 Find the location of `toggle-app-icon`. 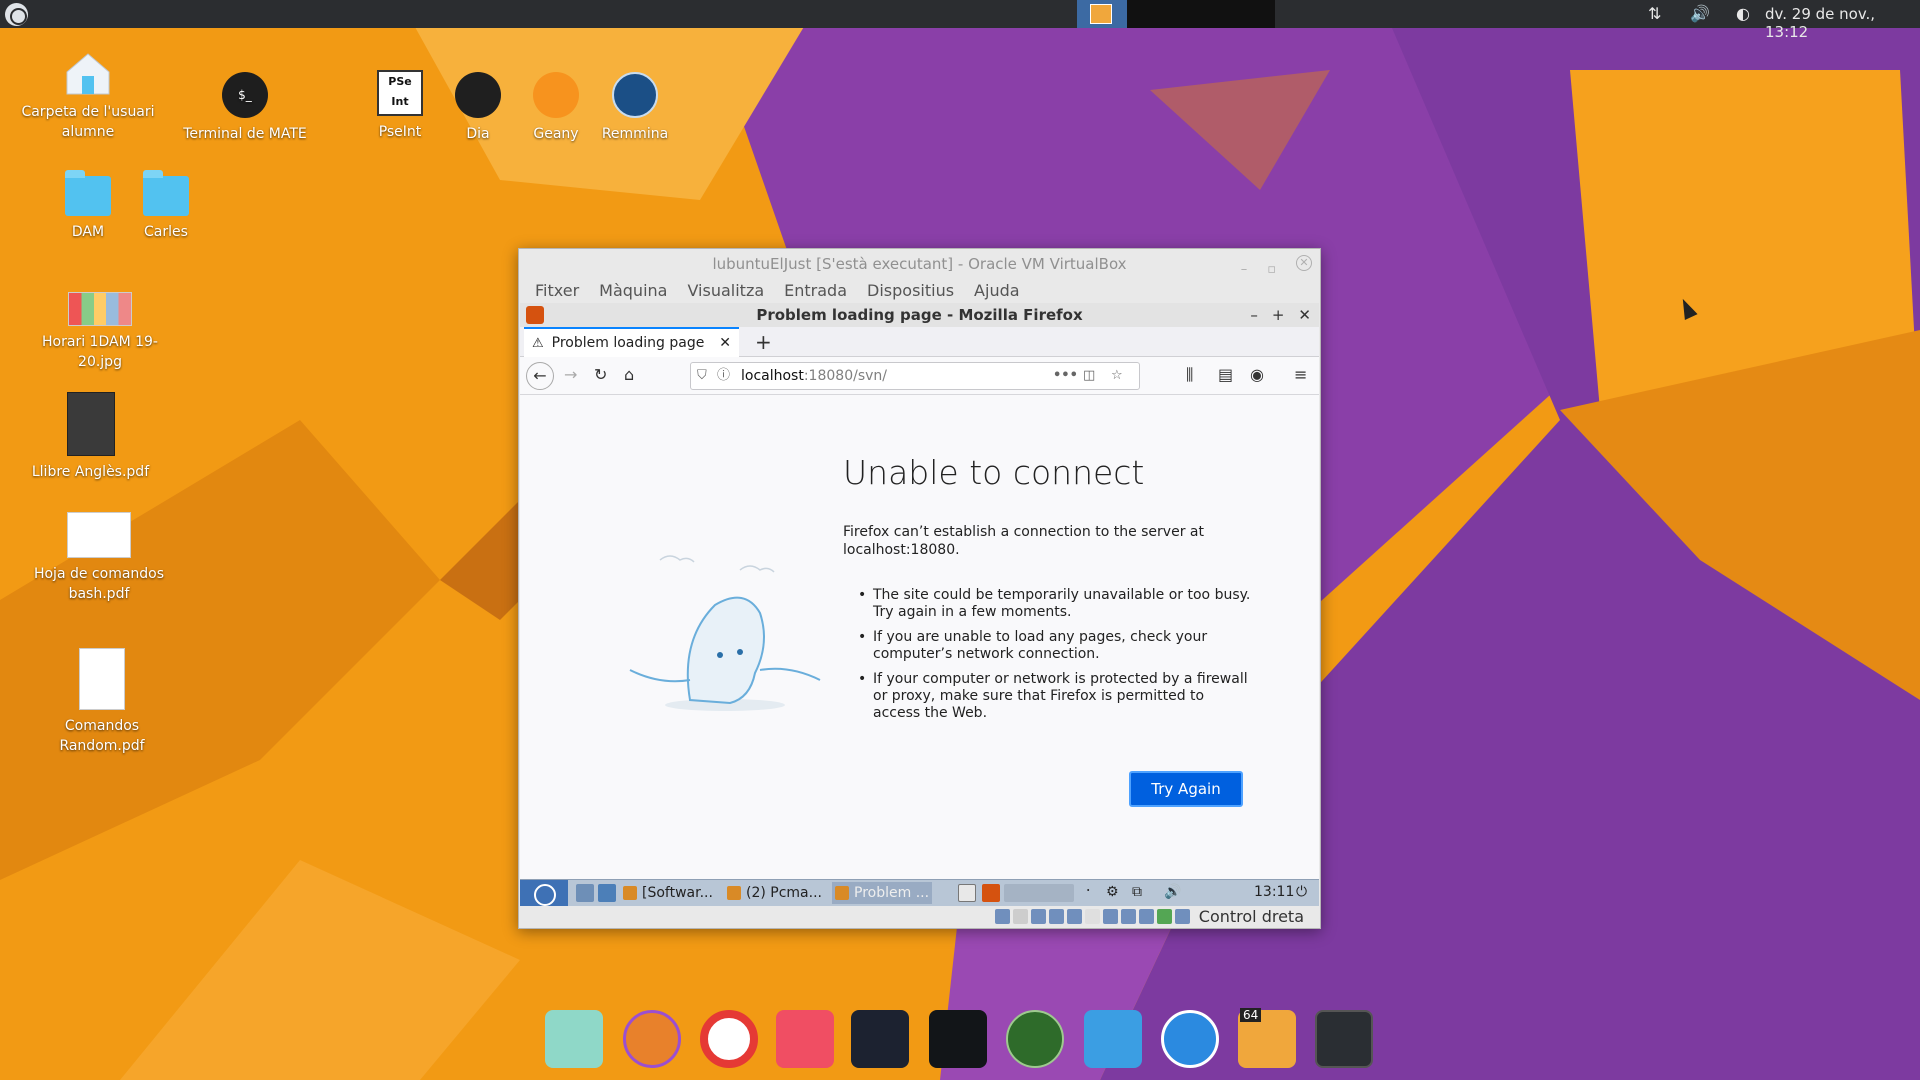

toggle-app-icon is located at coordinates (805, 1039).